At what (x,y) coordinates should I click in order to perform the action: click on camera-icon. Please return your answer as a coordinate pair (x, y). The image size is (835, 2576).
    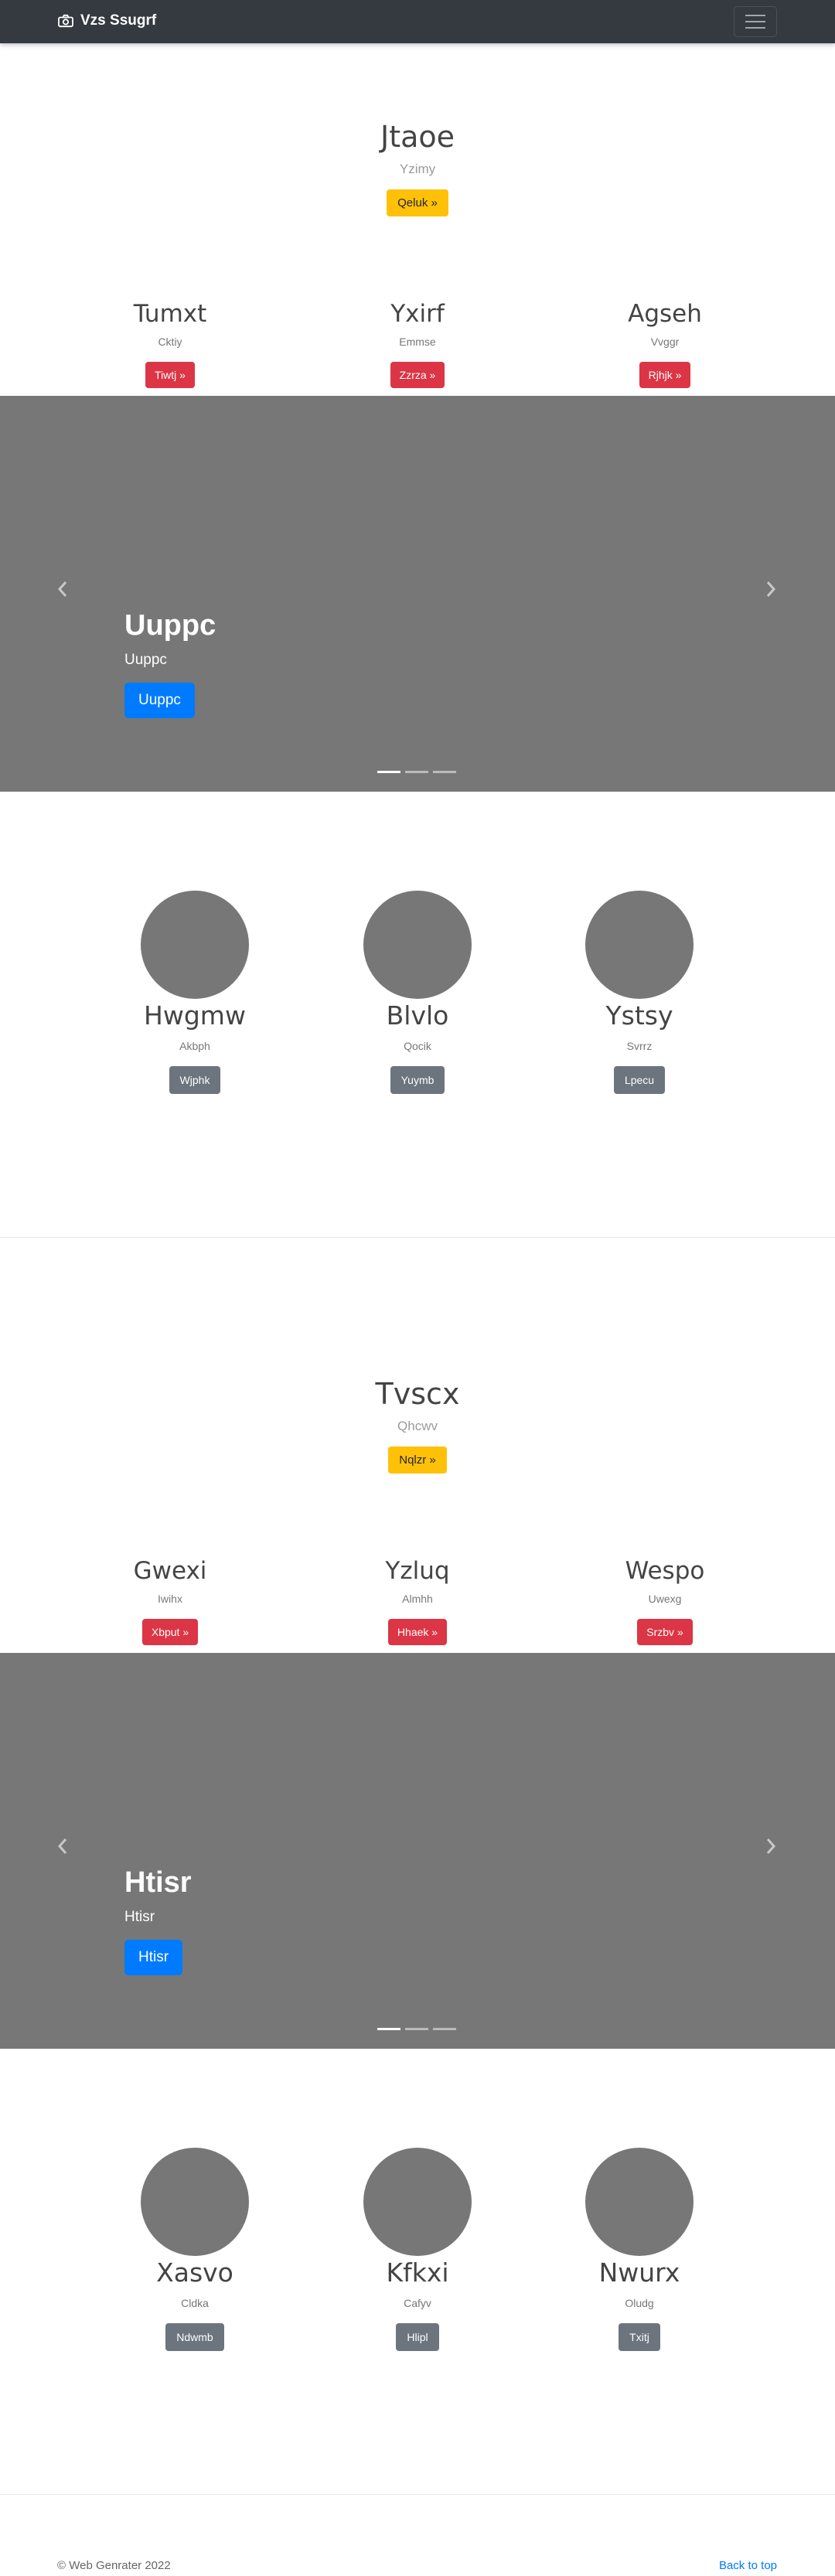
    Looking at the image, I should click on (65, 21).